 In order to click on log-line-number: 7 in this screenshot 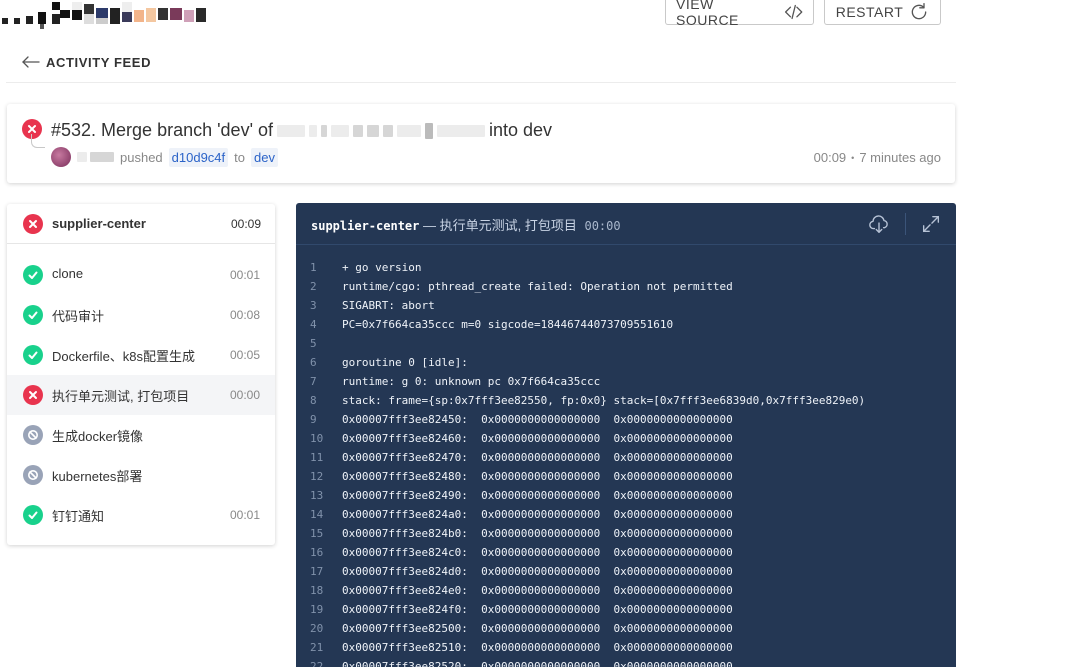, I will do `click(313, 381)`.